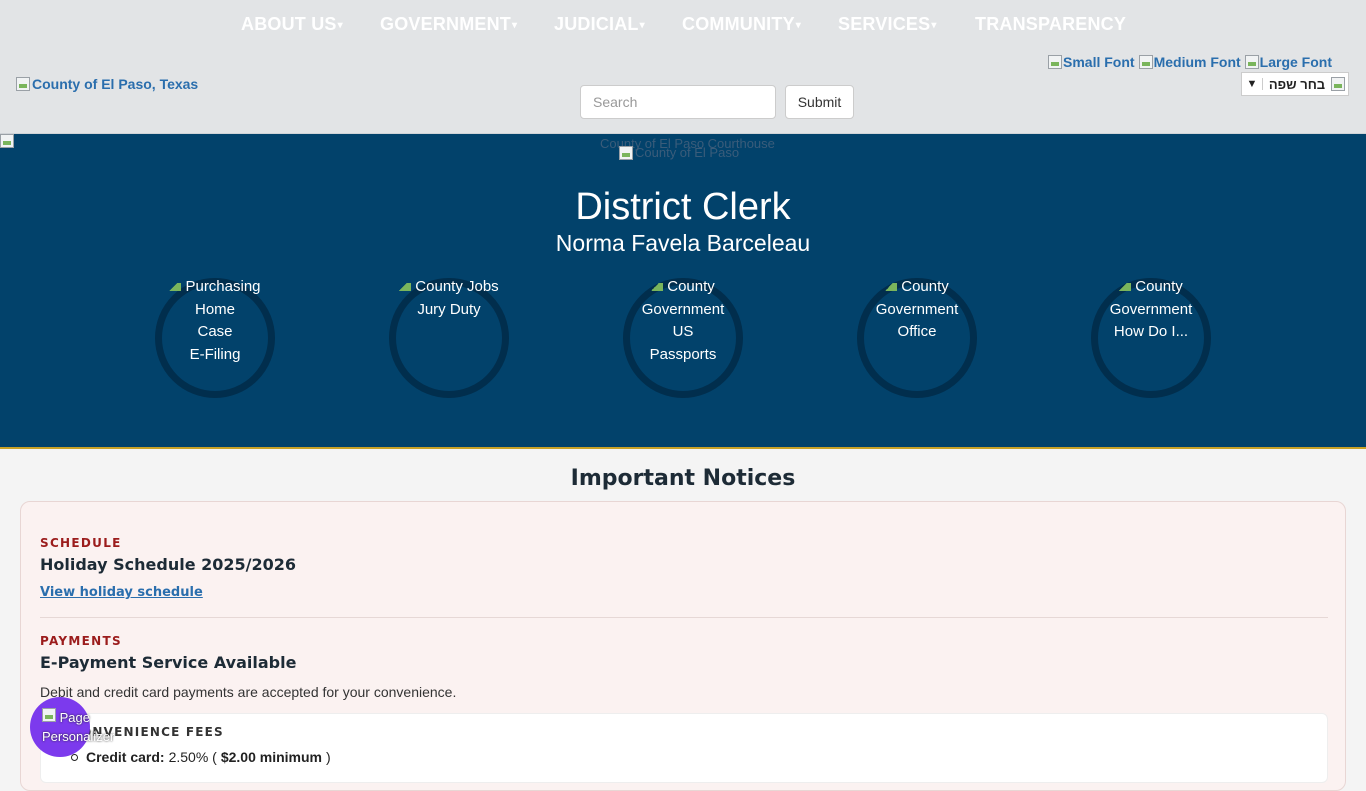 Image resolution: width=1366 pixels, height=791 pixels. What do you see at coordinates (74, 757) in the screenshot?
I see `bullet-icon` at bounding box center [74, 757].